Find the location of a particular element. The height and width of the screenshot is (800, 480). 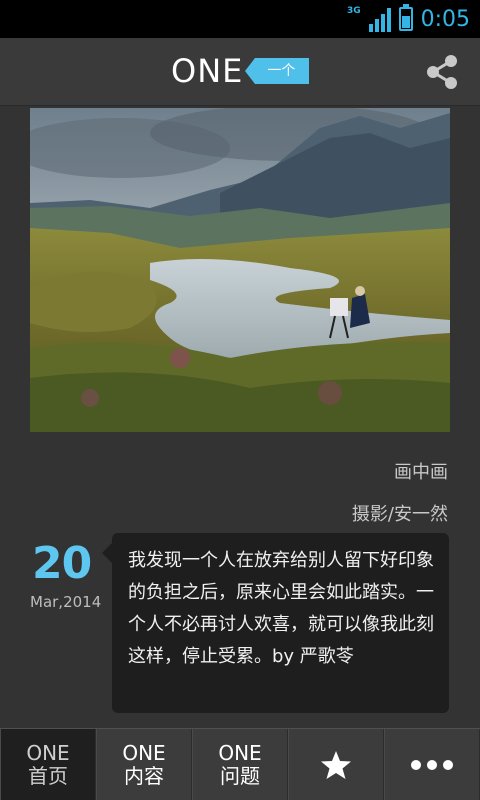

nav-tab-content-top: ONE is located at coordinates (144, 753).